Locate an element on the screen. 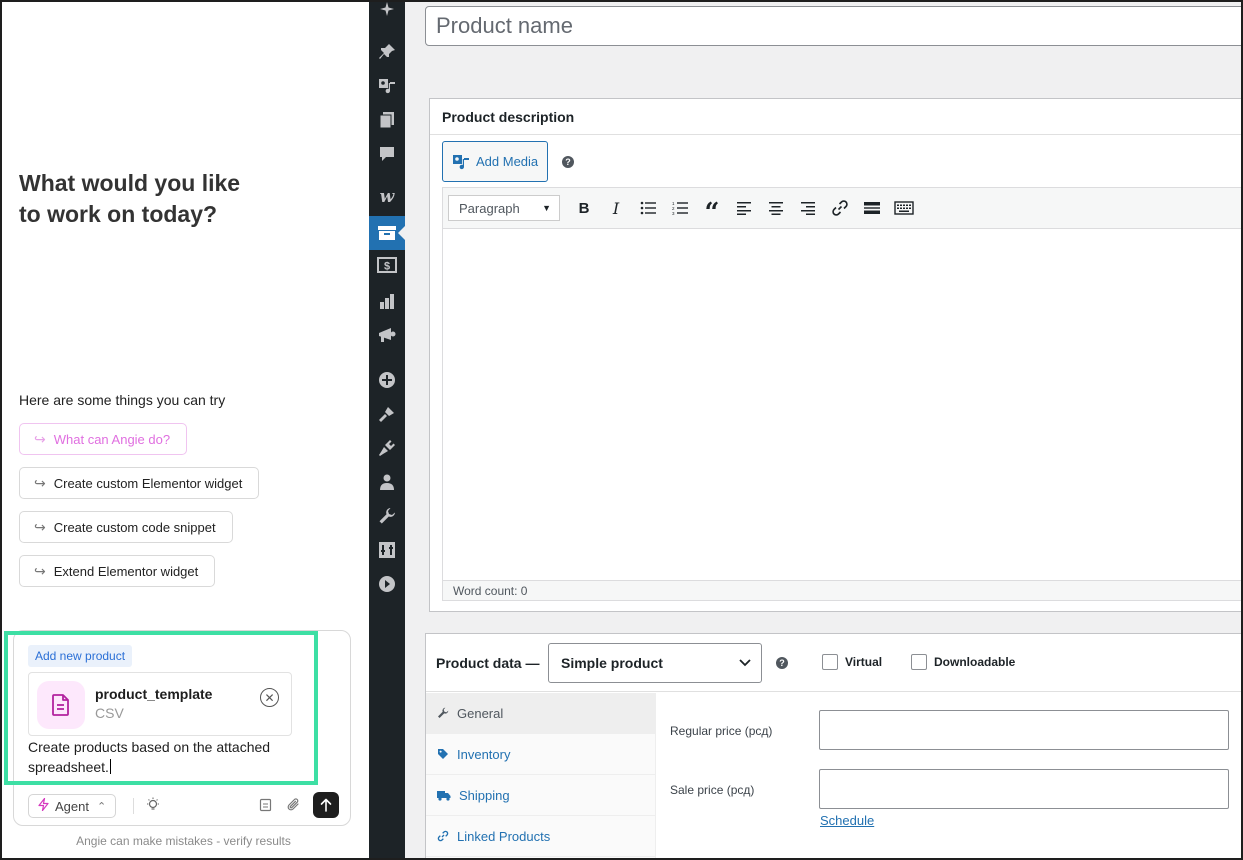 Image resolution: width=1243 pixels, height=860 pixels. elementor-icon is located at coordinates (387, 380).